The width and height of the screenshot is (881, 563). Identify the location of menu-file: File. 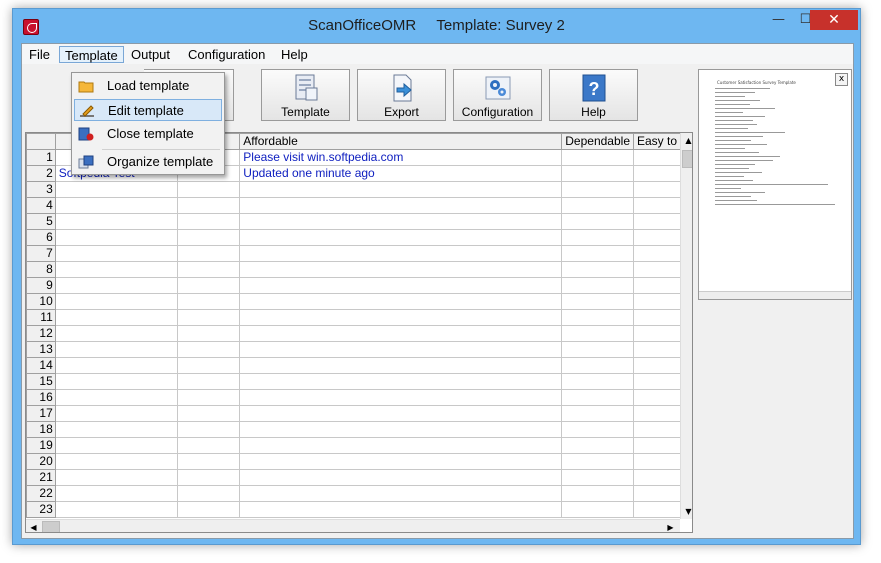
(39, 54).